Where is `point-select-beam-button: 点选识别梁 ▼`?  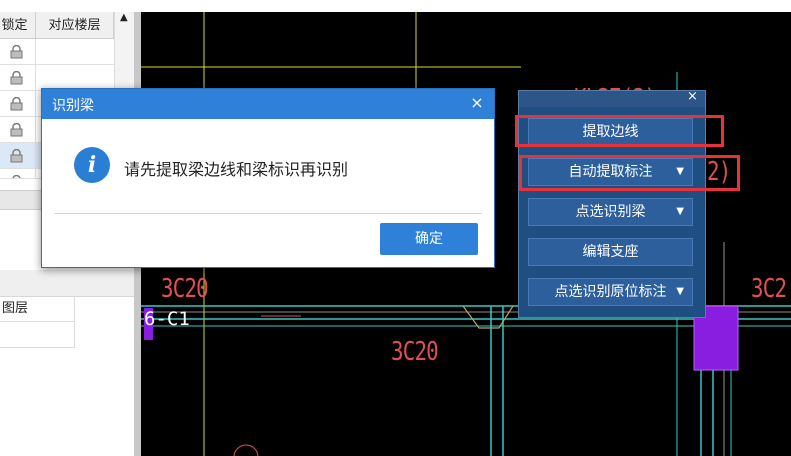 point-select-beam-button: 点选识别梁 ▼ is located at coordinates (610, 212).